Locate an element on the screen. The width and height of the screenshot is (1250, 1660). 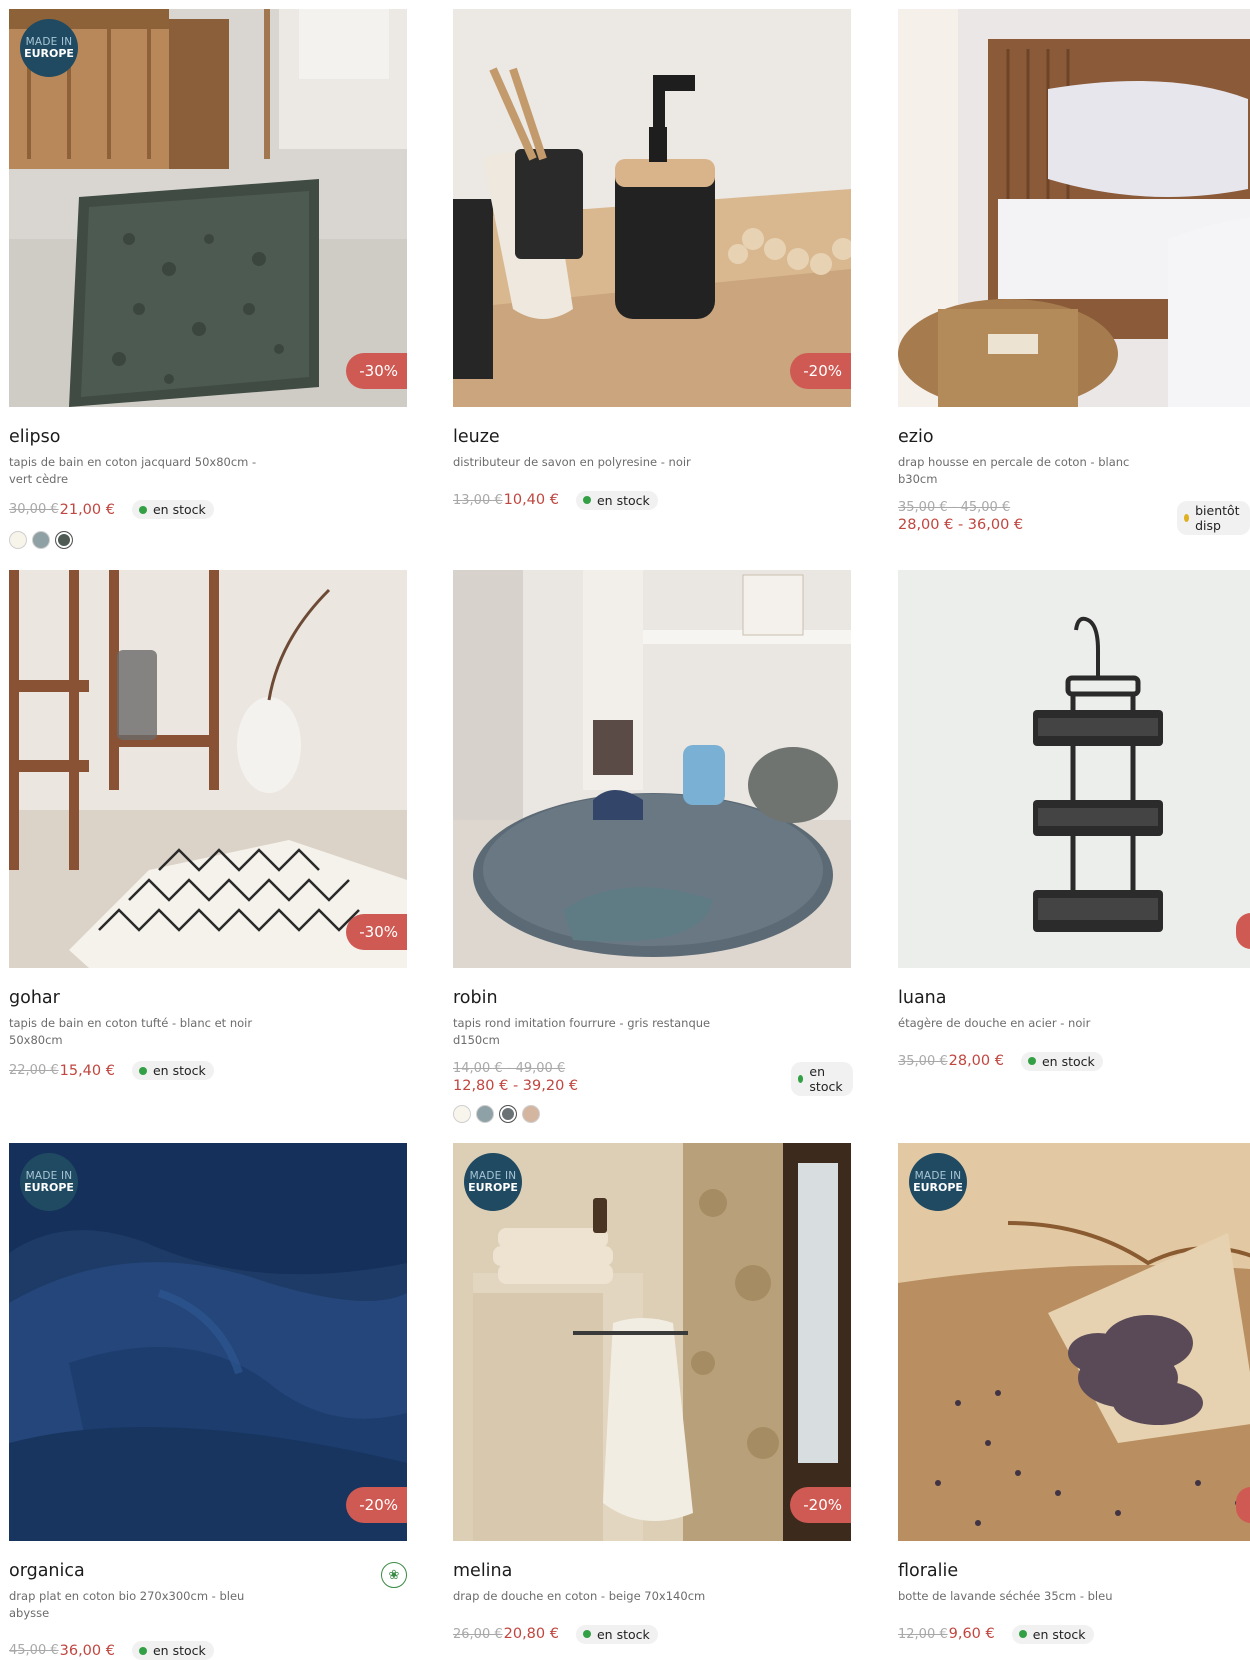
price-row: 35,00 € 28,00 € en stock is located at coordinates (1074, 1061).